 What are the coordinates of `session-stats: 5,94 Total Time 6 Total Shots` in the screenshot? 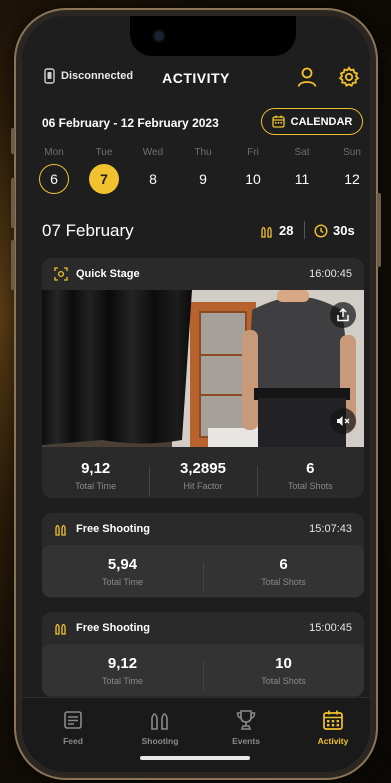 It's located at (203, 571).